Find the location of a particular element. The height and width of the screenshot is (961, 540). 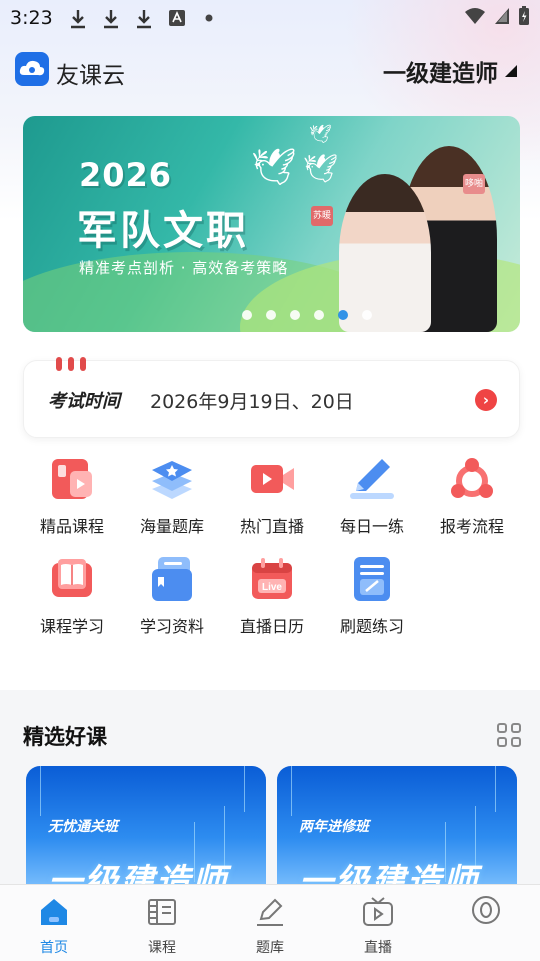

teacher-name-tag: 苏暖 is located at coordinates (322, 216).